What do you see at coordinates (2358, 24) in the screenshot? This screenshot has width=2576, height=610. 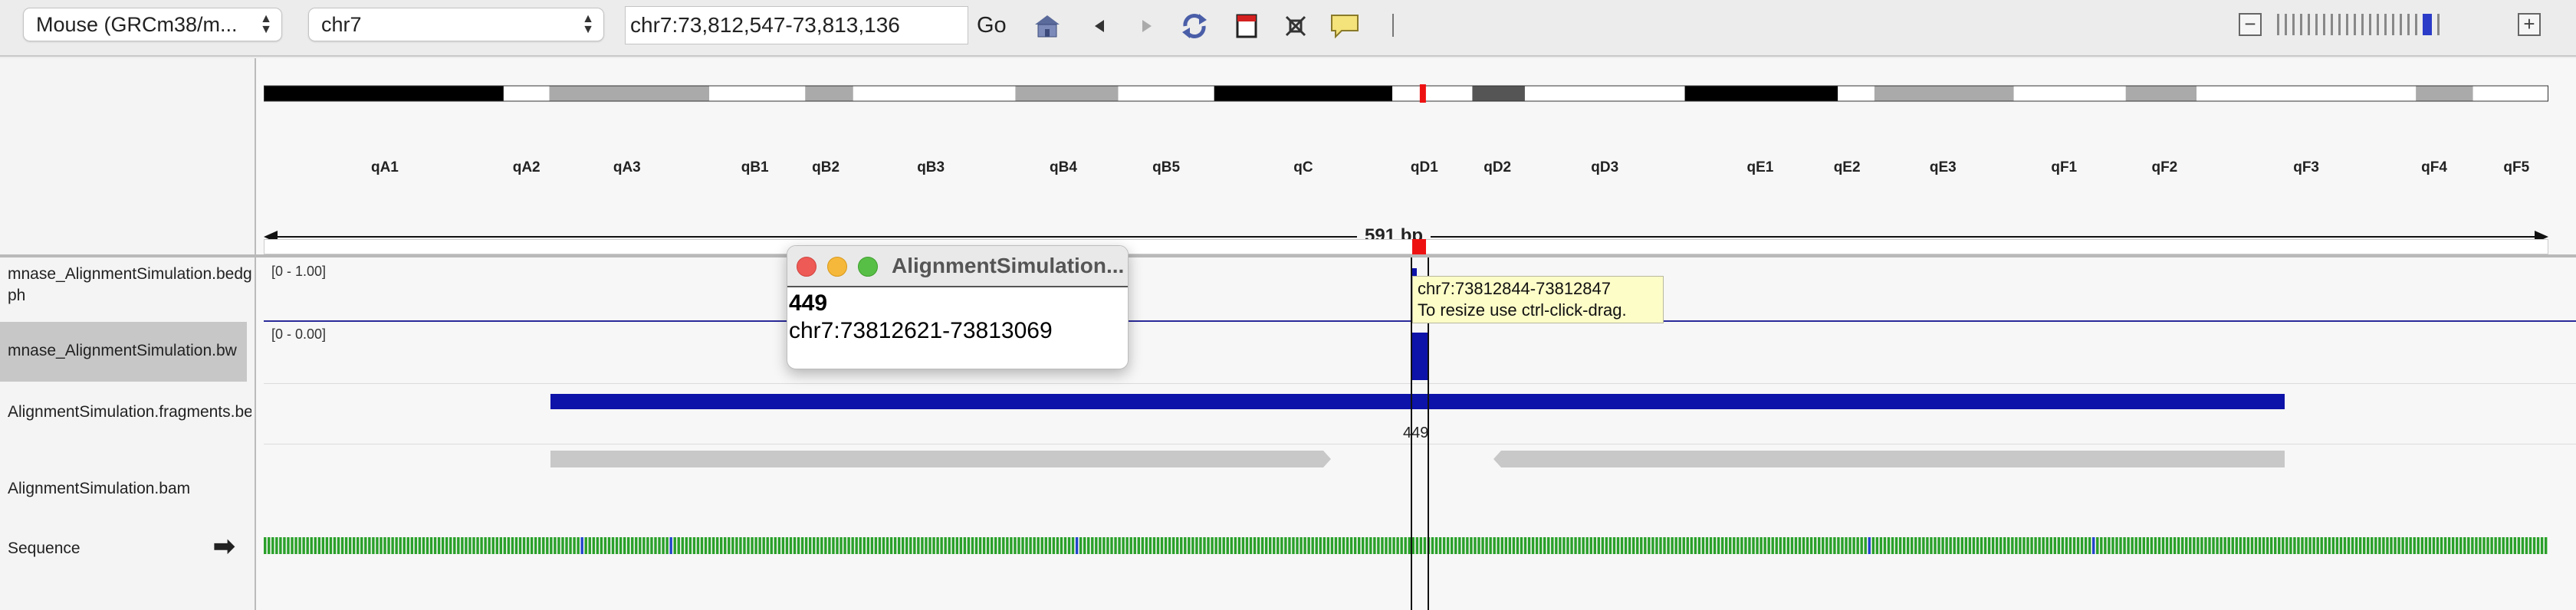 I see `zoom-slider` at bounding box center [2358, 24].